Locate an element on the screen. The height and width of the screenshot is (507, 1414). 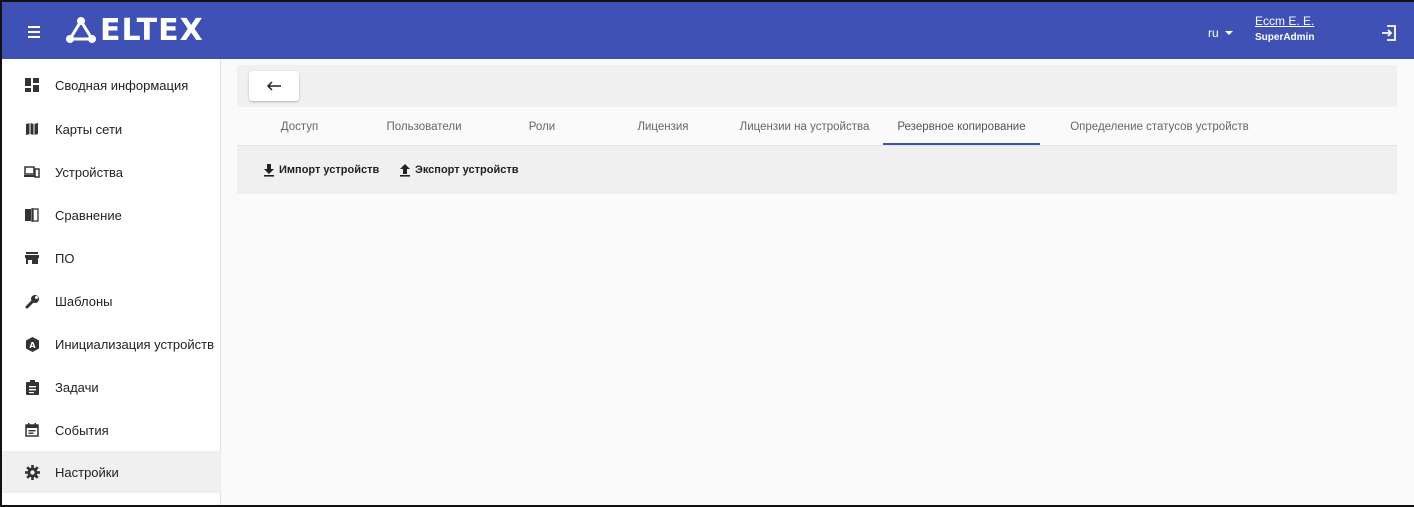
sidebar-item-network-maps: Карты сети is located at coordinates (111, 129).